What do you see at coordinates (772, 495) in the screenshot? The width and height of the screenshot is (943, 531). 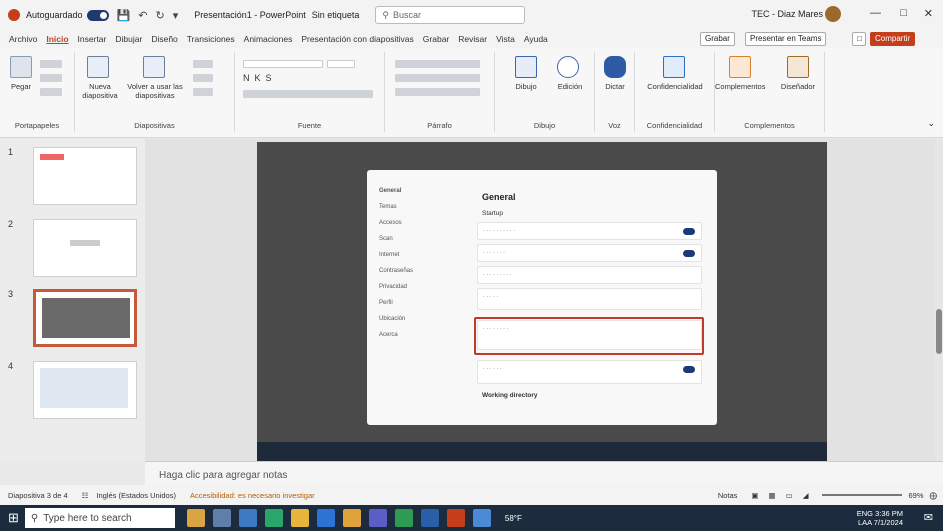 I see `sorter-view-icon: ▦` at bounding box center [772, 495].